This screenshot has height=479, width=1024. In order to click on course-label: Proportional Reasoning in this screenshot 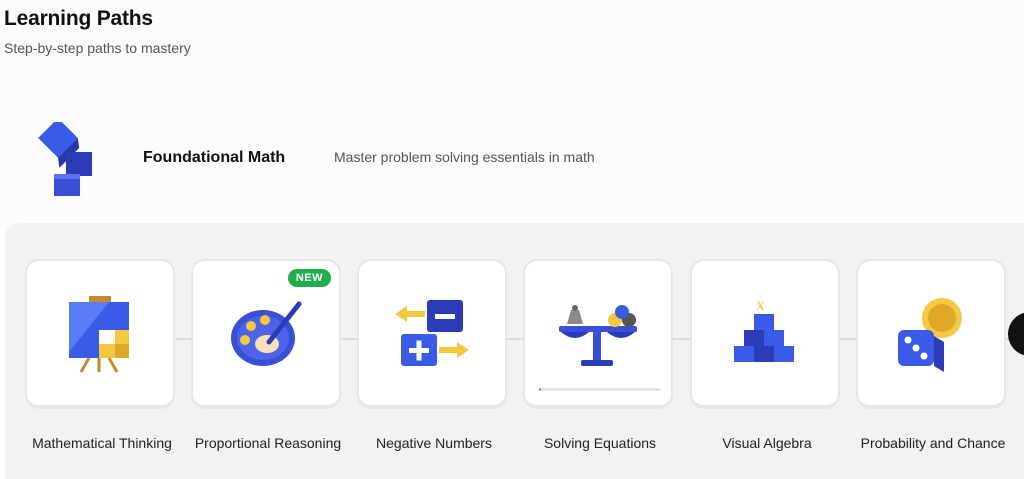, I will do `click(268, 443)`.